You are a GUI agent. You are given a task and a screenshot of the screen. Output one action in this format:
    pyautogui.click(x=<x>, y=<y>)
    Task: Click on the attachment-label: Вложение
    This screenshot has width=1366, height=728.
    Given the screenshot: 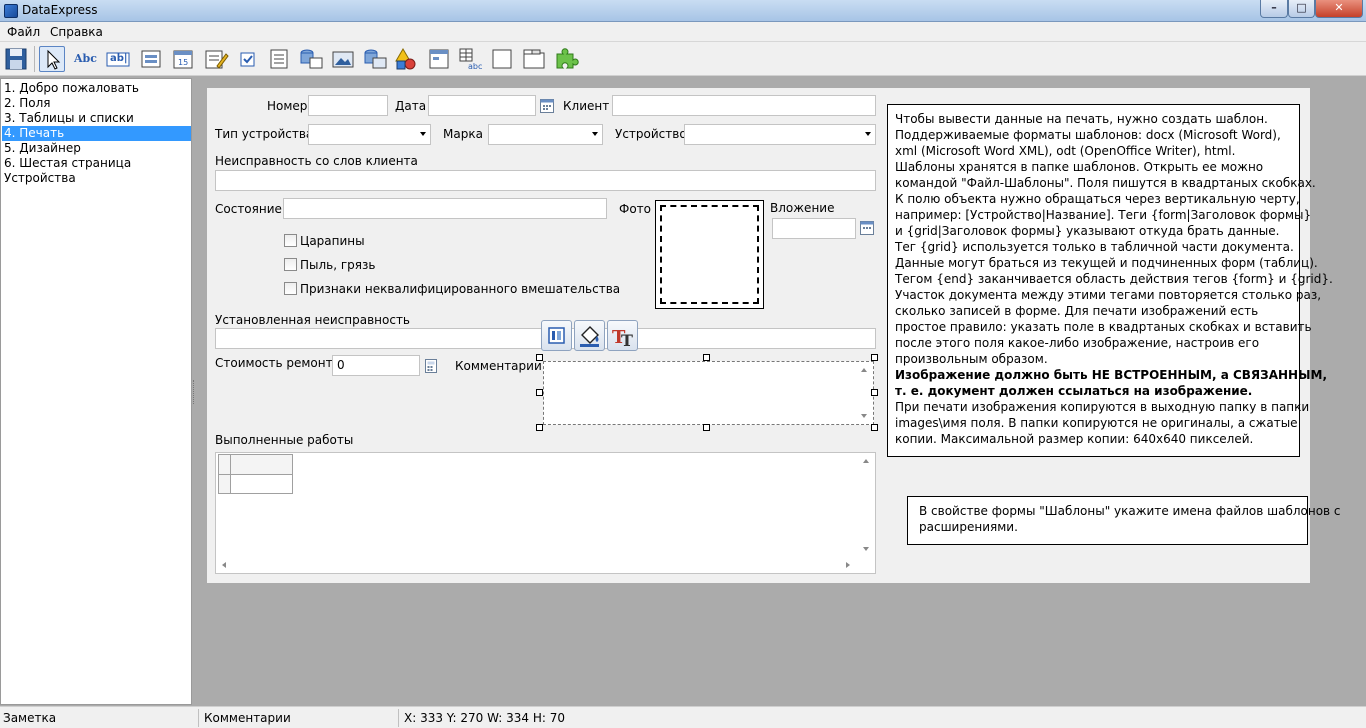 What is the action you would take?
    pyautogui.click(x=802, y=208)
    